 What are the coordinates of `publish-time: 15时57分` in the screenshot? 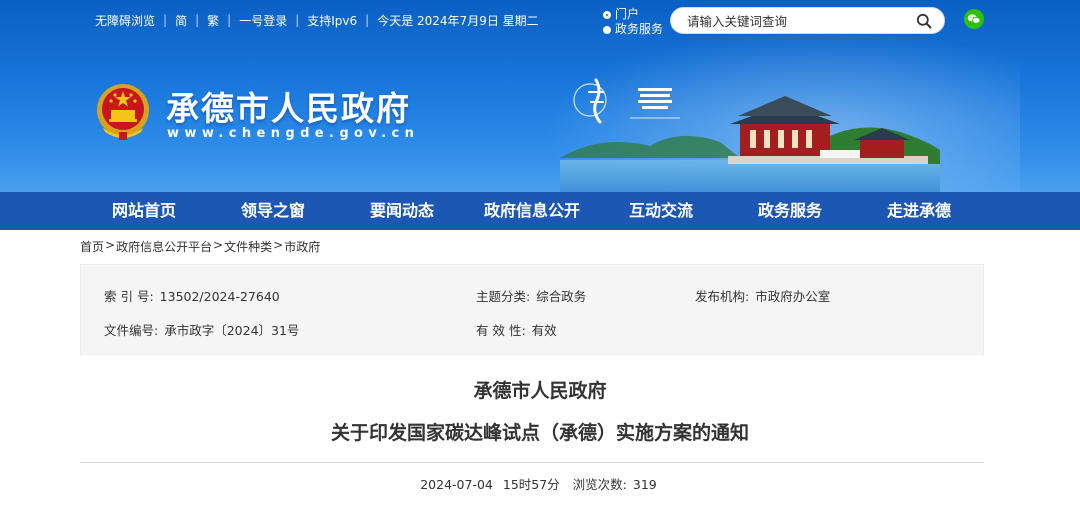 It's located at (531, 484).